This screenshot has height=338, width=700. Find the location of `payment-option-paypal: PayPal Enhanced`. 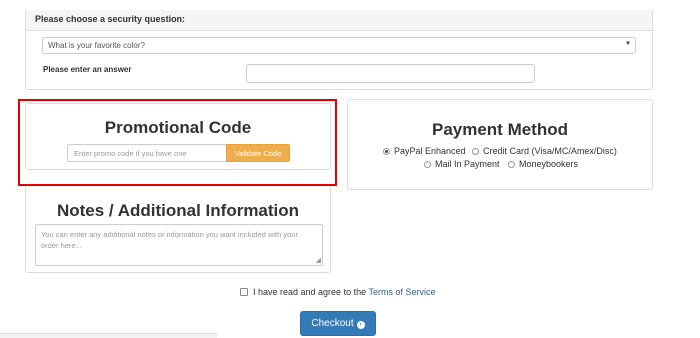

payment-option-paypal: PayPal Enhanced is located at coordinates (424, 151).